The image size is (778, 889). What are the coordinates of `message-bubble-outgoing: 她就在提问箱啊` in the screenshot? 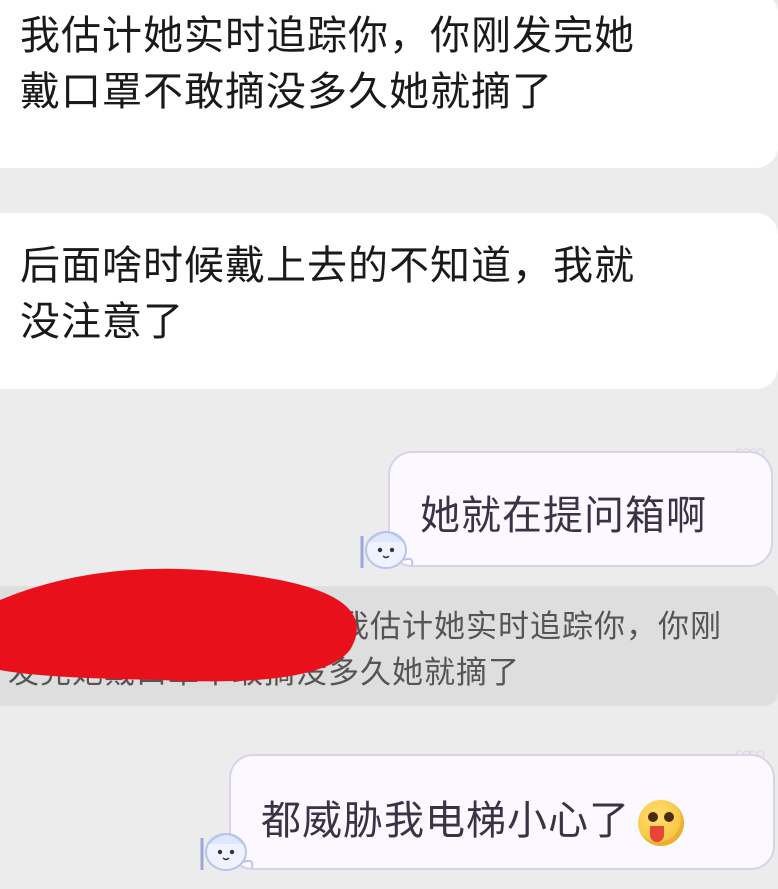 It's located at (580, 509).